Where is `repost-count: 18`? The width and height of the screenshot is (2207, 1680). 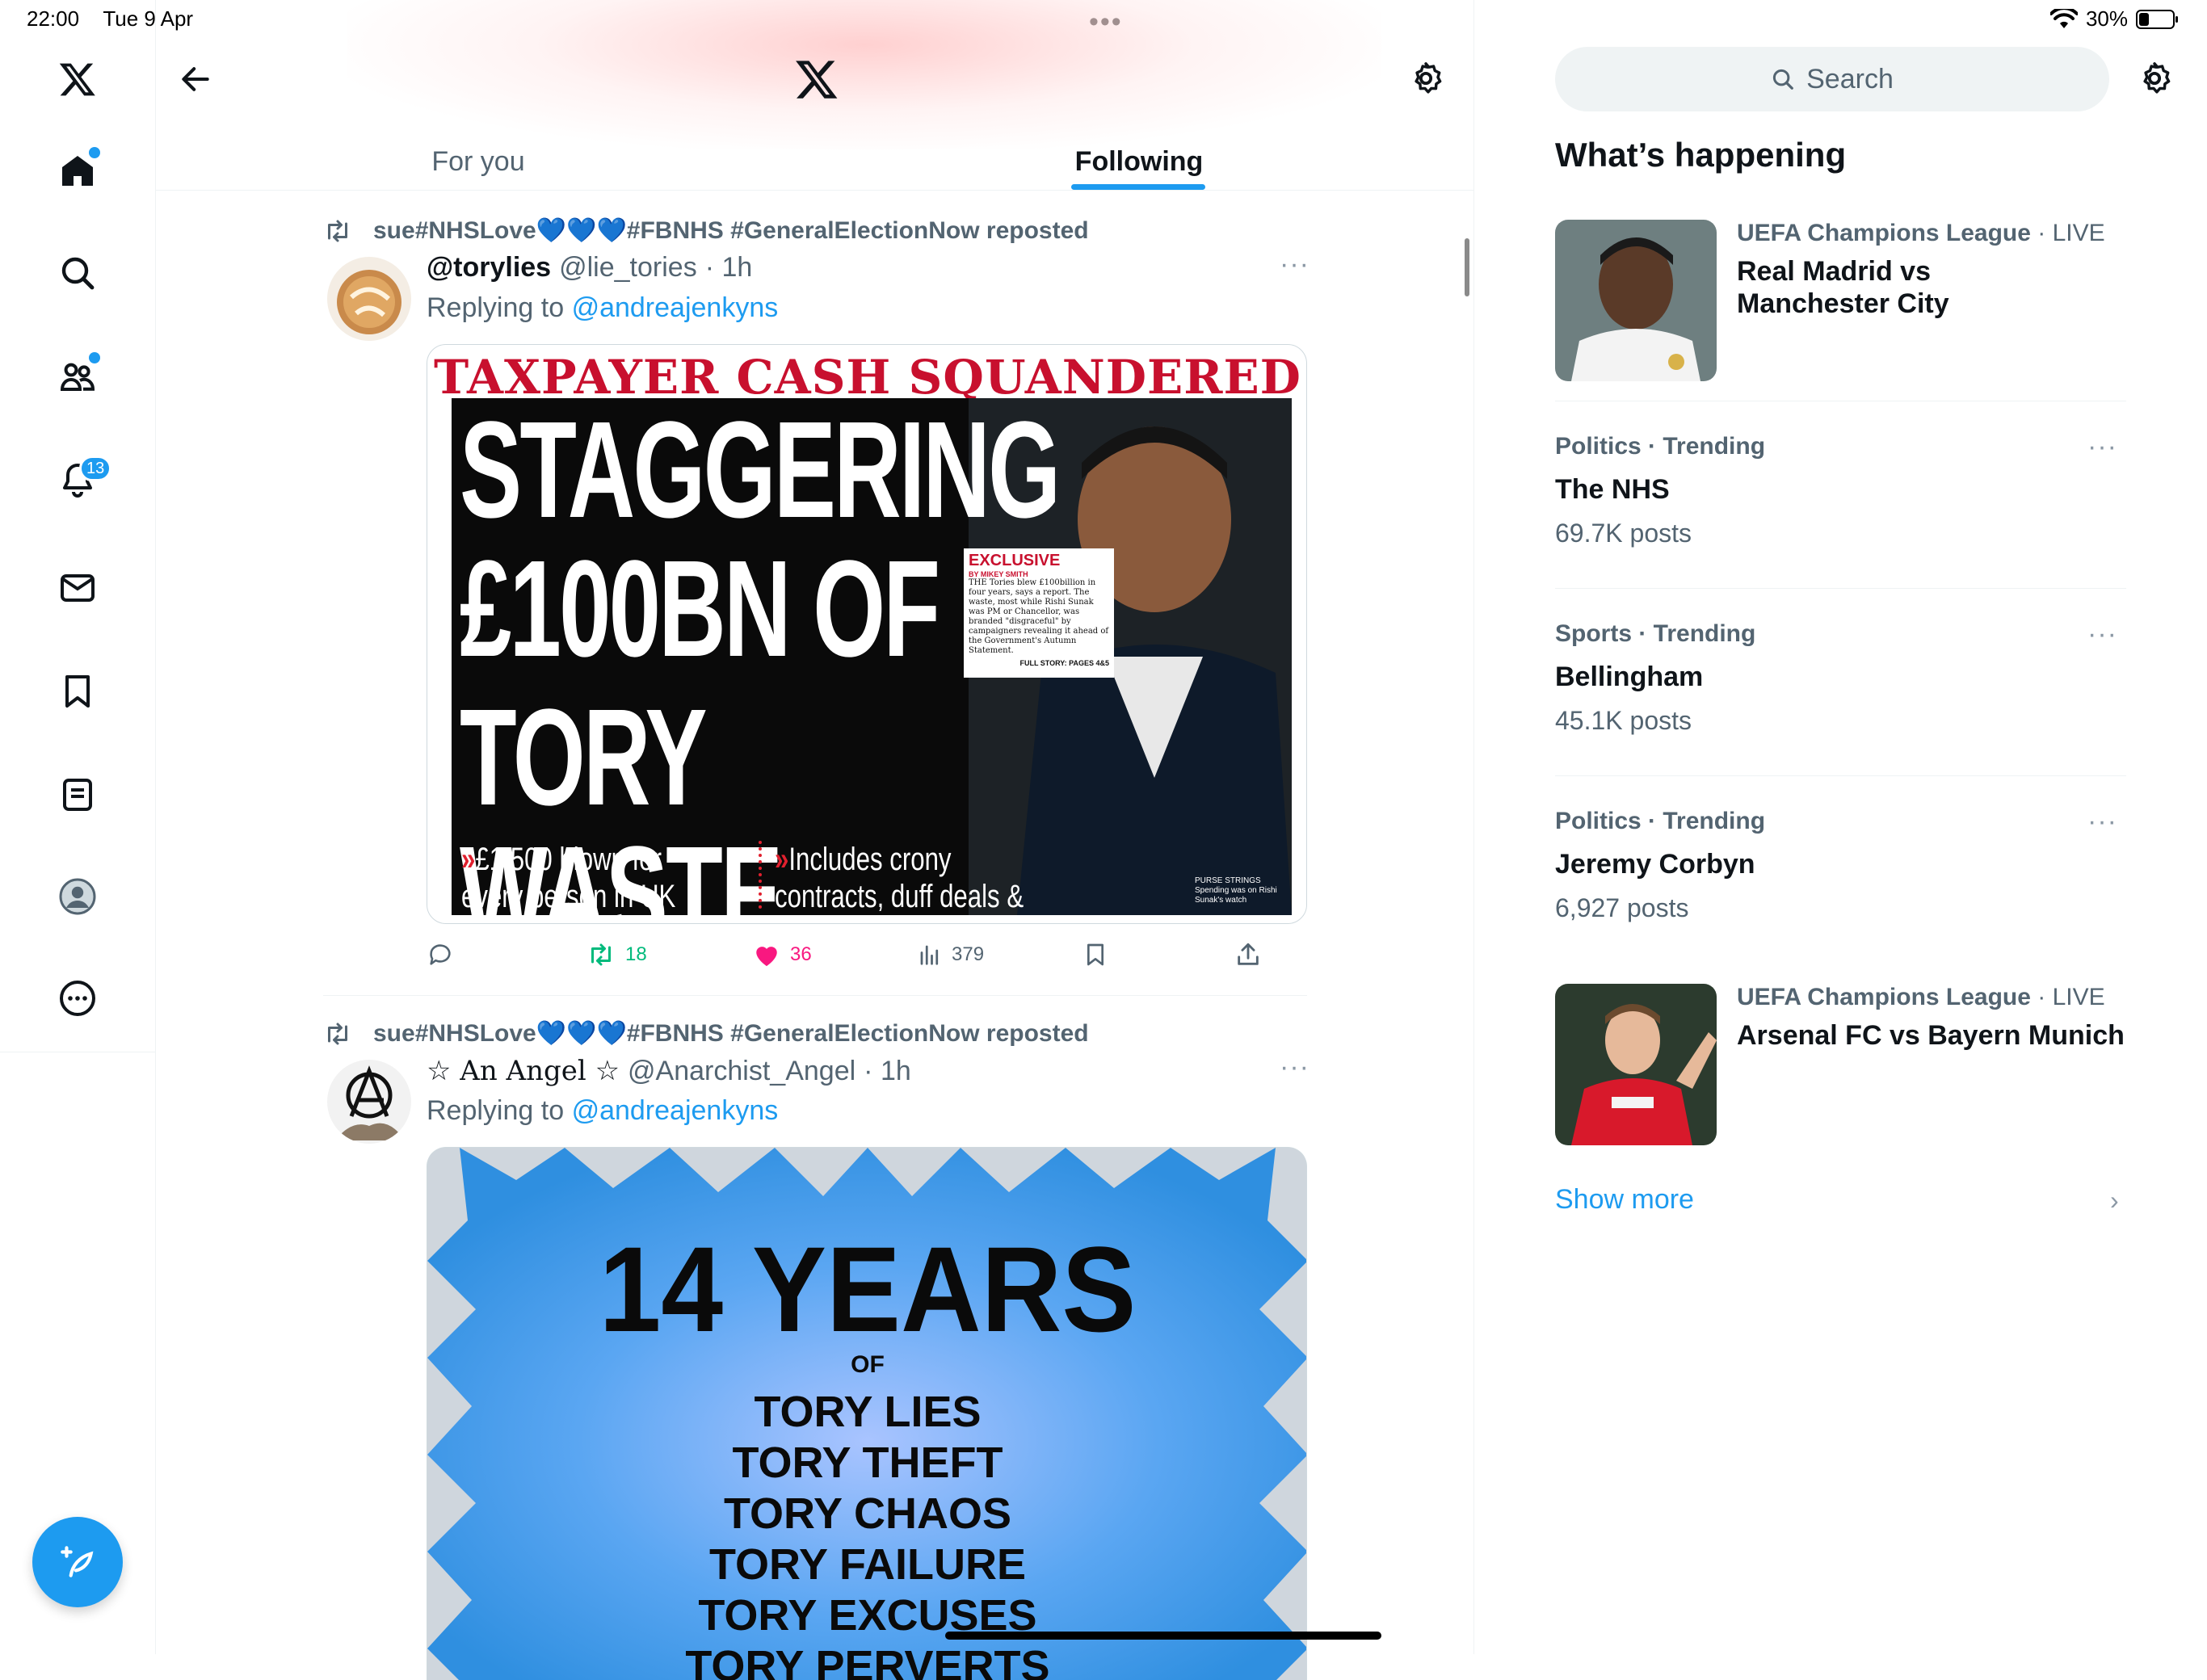 repost-count: 18 is located at coordinates (636, 954).